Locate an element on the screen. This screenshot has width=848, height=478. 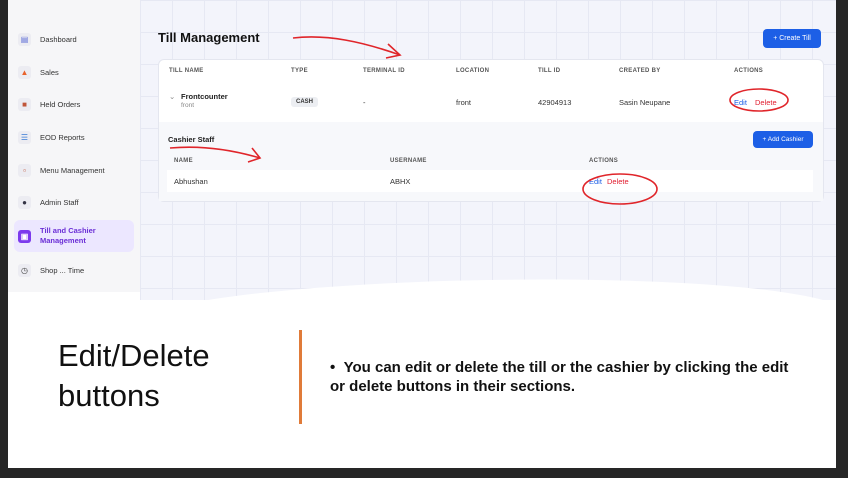
slide-heading: Edit/Delete buttons is located at coordinates (134, 375).